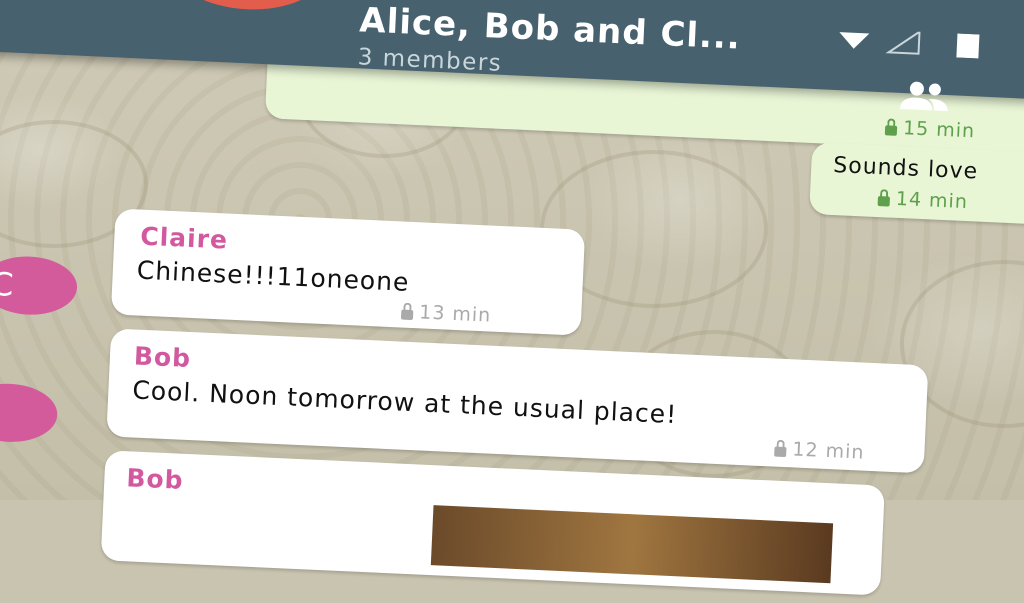  What do you see at coordinates (404, 402) in the screenshot?
I see `message-text: Cool. Noon tomorrow at the usual place!` at bounding box center [404, 402].